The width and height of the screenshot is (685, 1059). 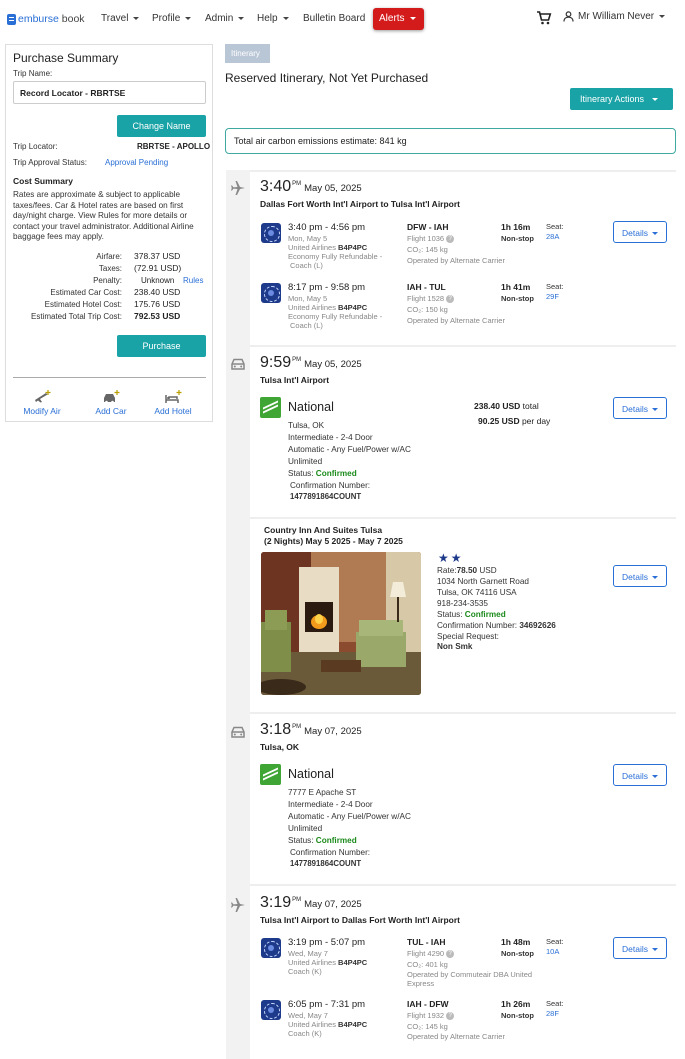 I want to click on confirmation-number: 34692626, so click(x=537, y=625).